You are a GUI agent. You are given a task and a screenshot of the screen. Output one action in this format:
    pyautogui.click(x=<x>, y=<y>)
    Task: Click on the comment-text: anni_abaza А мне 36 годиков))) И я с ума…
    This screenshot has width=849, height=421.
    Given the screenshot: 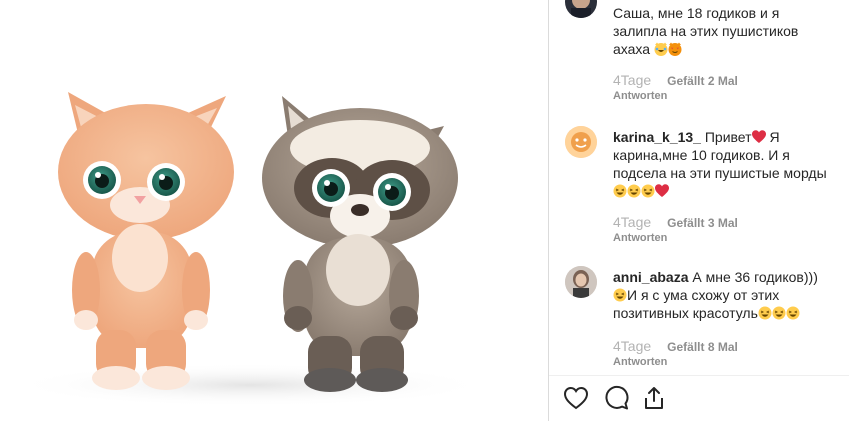 What is the action you would take?
    pyautogui.click(x=723, y=295)
    